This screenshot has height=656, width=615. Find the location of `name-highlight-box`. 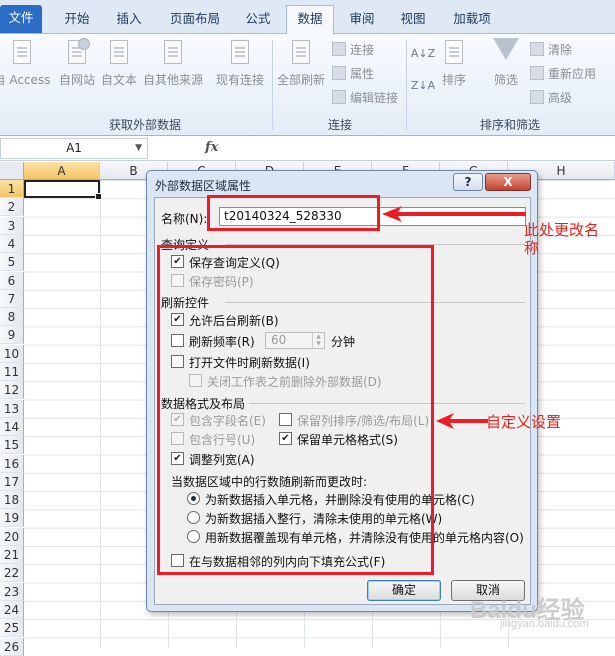

name-highlight-box is located at coordinates (293, 213).